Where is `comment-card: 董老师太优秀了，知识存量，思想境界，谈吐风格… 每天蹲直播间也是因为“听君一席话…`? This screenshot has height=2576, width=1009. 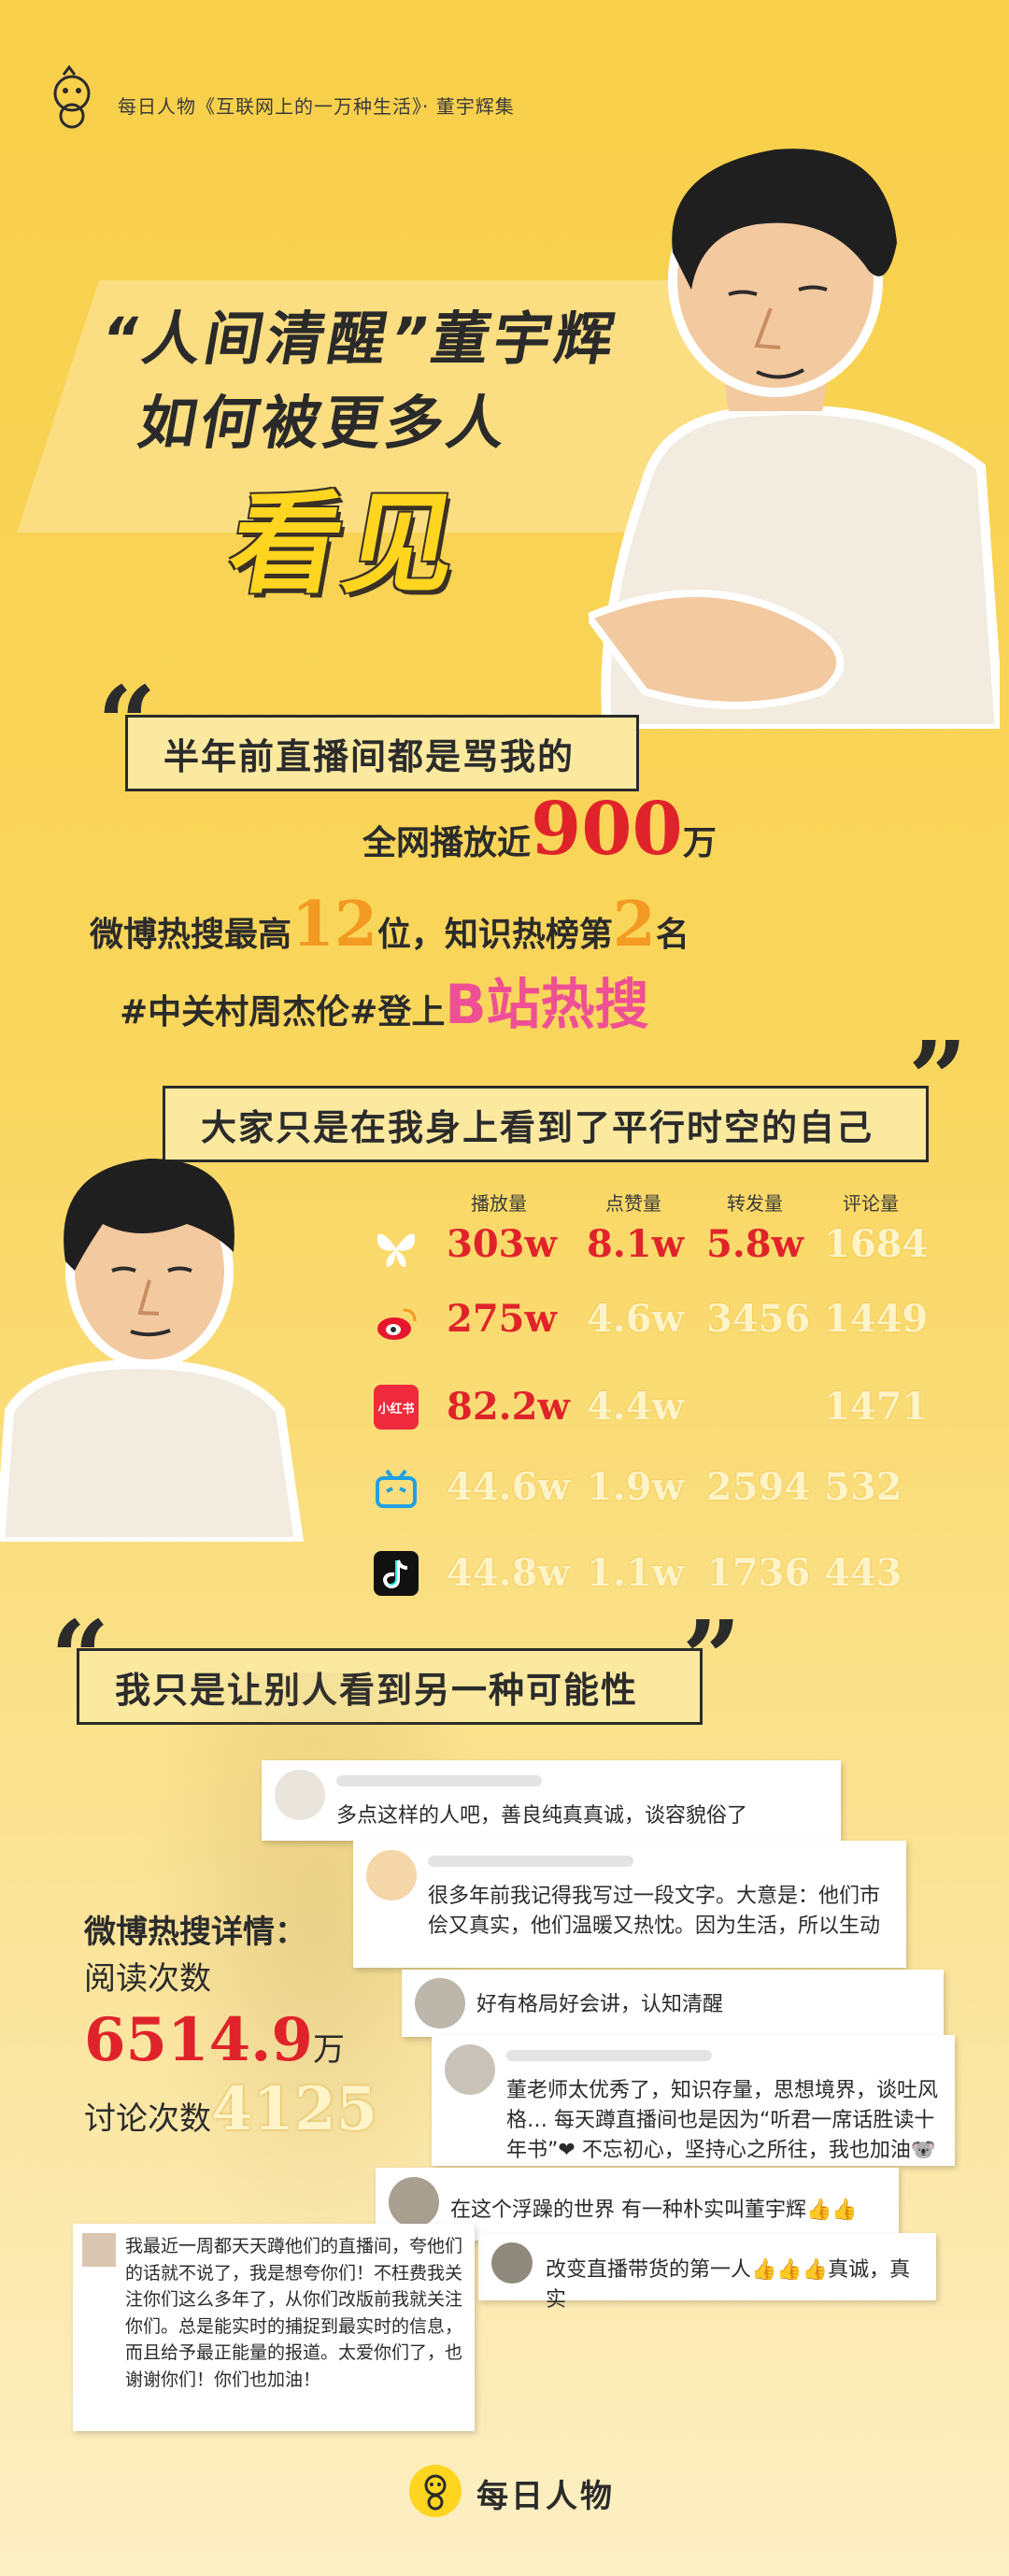
comment-card: 董老师太优秀了，知识存量，思想境界，谈吐风格… 每天蹲直播间也是因为“听君一席话… is located at coordinates (693, 2100).